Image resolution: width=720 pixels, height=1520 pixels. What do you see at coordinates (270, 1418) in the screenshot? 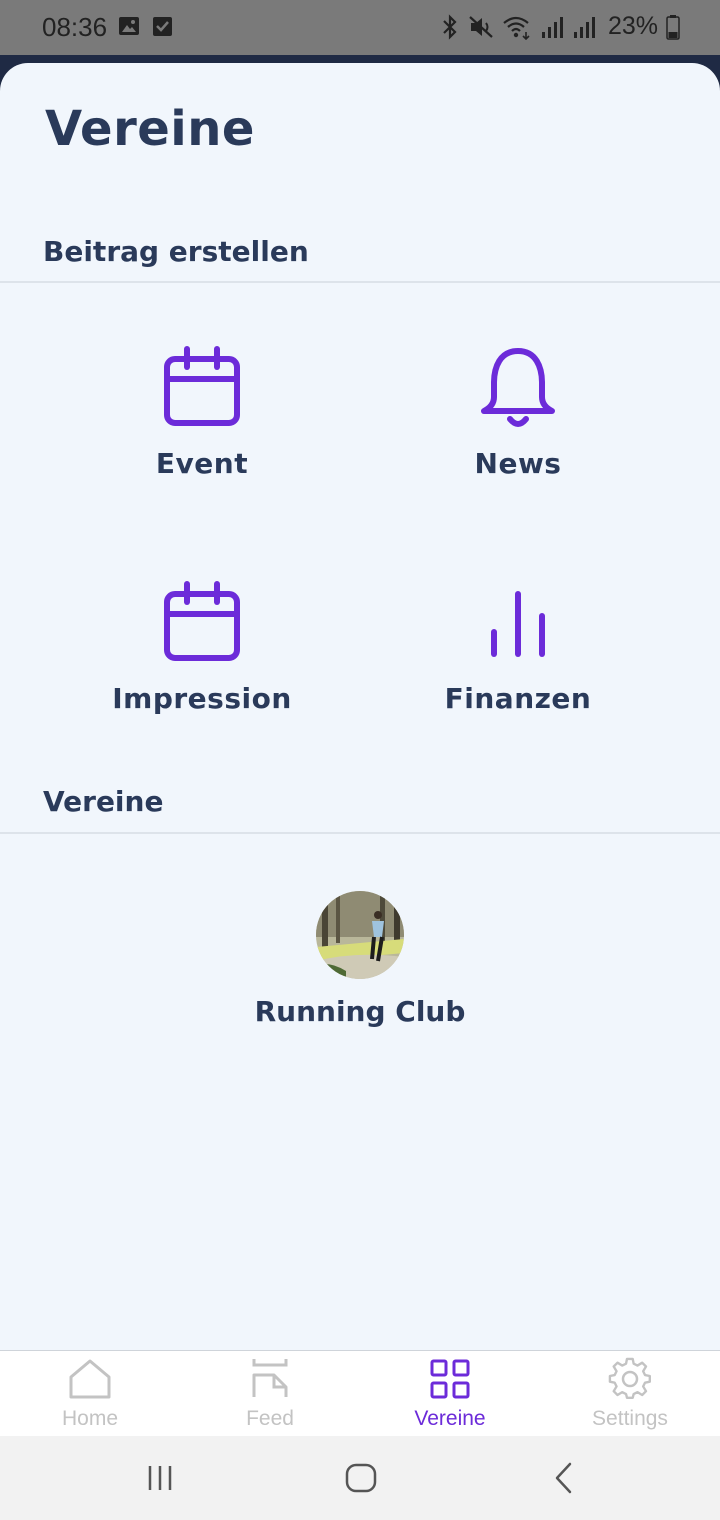
I see `nav-label: Feed` at bounding box center [270, 1418].